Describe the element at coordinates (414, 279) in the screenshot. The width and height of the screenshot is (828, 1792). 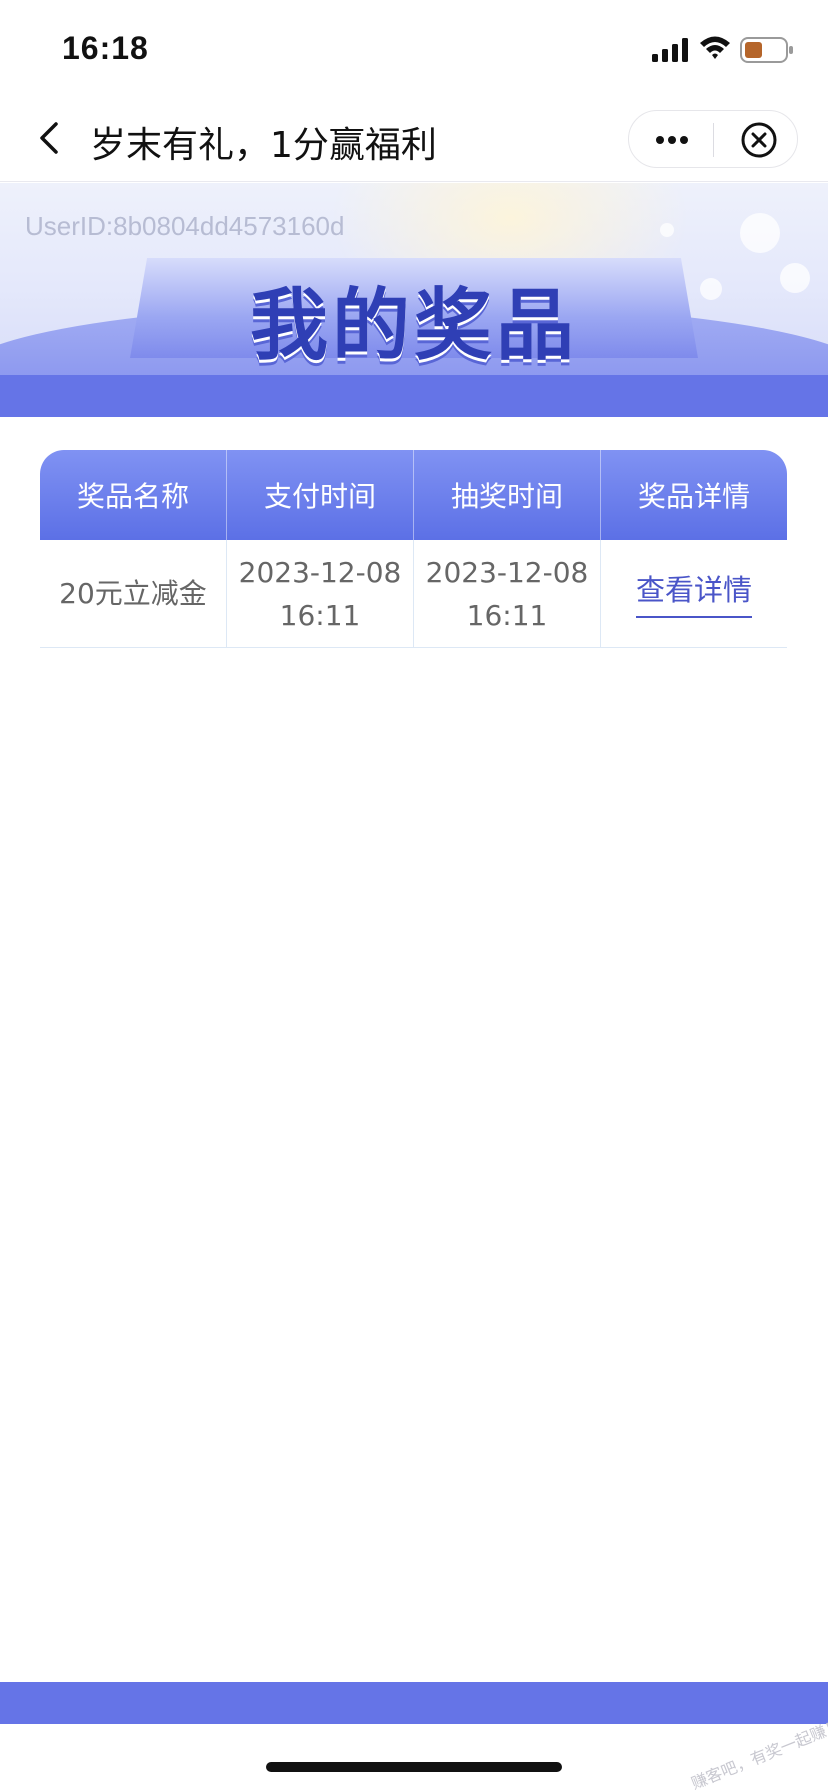
I see `prize-banner: 我的奖品 UserID:8b0804dd4573160d` at that location.